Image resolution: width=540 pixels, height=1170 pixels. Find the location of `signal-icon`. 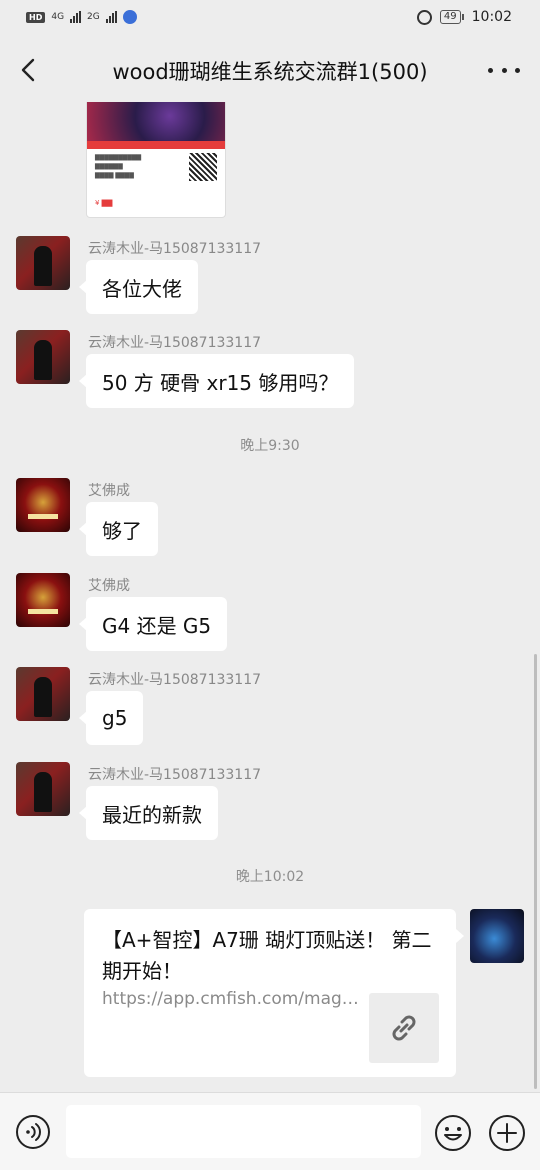

signal-icon is located at coordinates (76, 17).